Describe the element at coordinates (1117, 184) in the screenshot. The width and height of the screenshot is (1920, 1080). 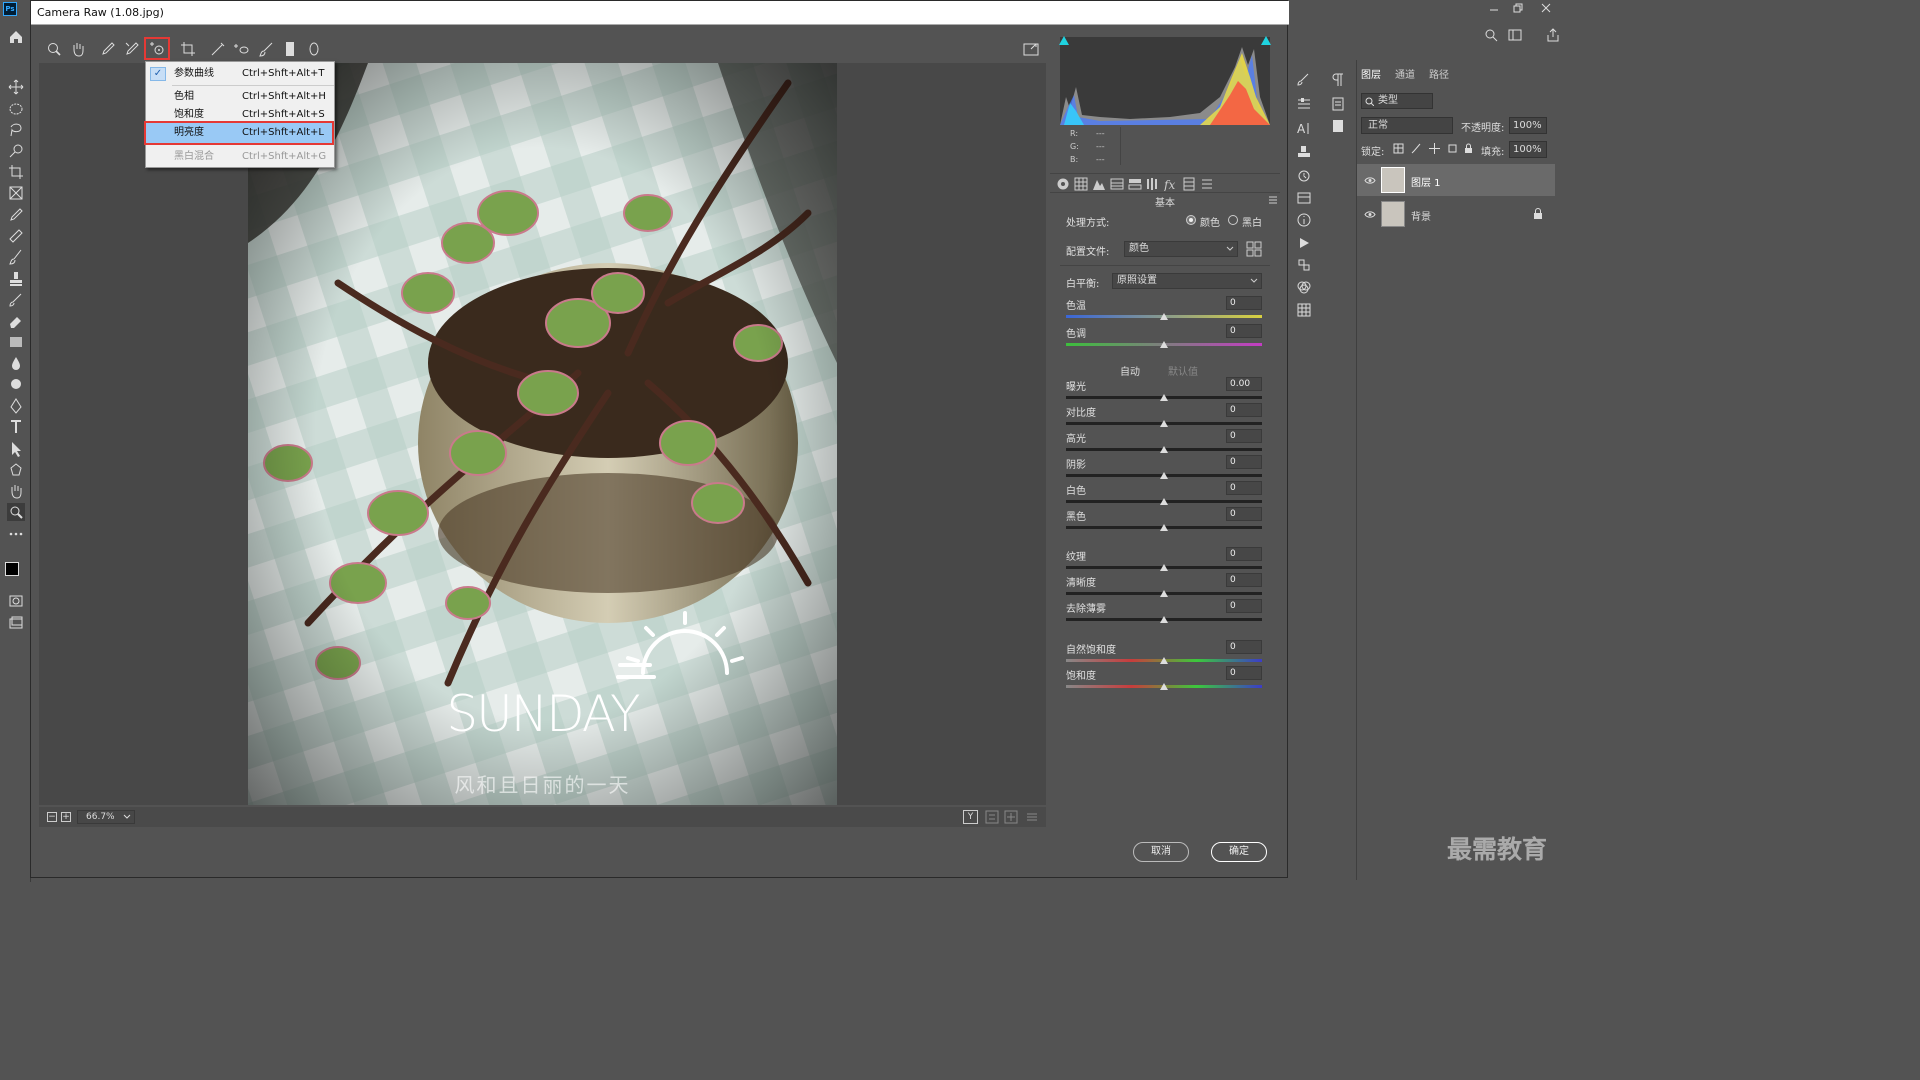
I see `hsl-icon` at that location.